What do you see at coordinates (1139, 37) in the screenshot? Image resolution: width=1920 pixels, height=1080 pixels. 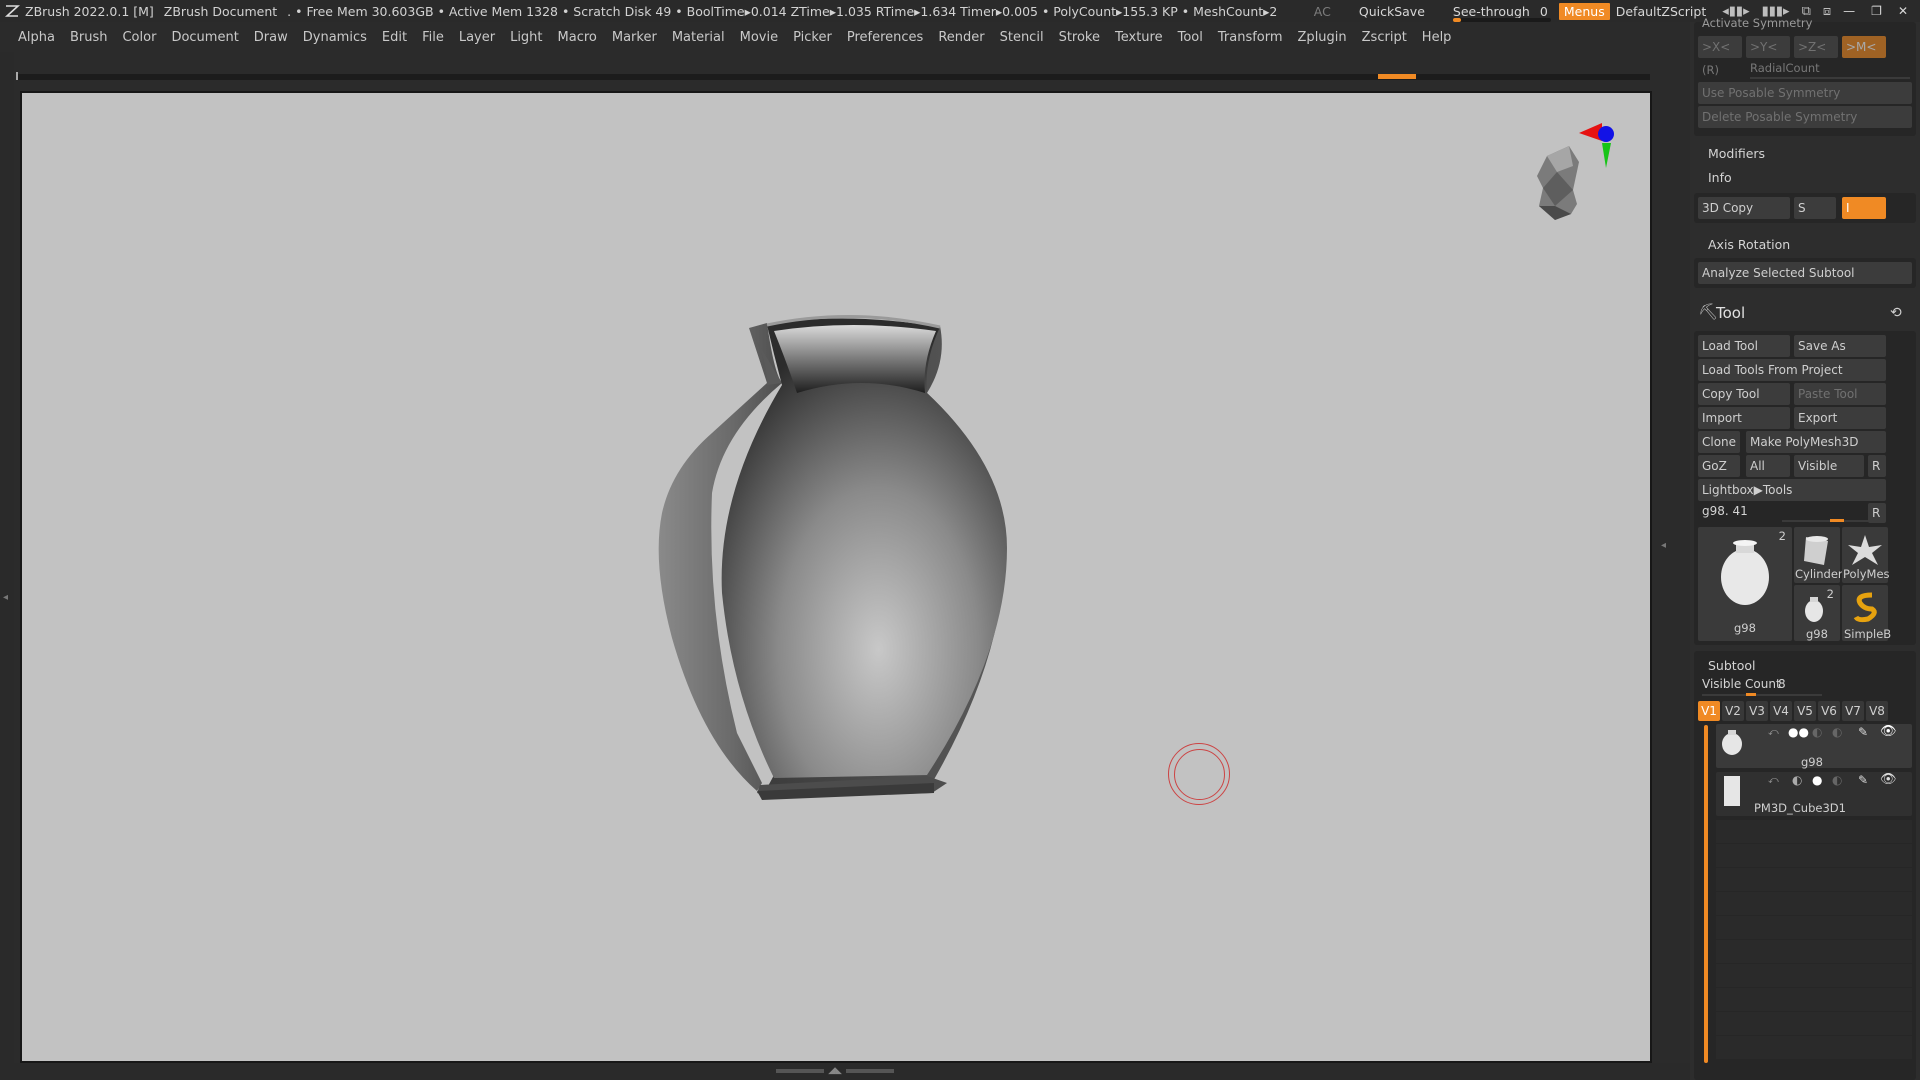 I see `menu-texture: Texture` at bounding box center [1139, 37].